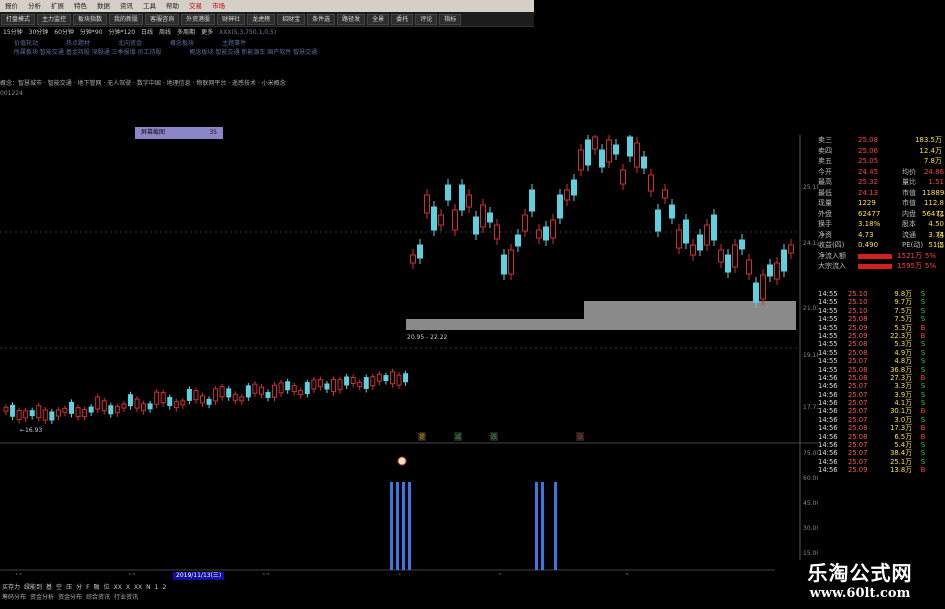 The height and width of the screenshot is (609, 945). What do you see at coordinates (627, 574) in the screenshot?
I see `x-axis-label: 3` at bounding box center [627, 574].